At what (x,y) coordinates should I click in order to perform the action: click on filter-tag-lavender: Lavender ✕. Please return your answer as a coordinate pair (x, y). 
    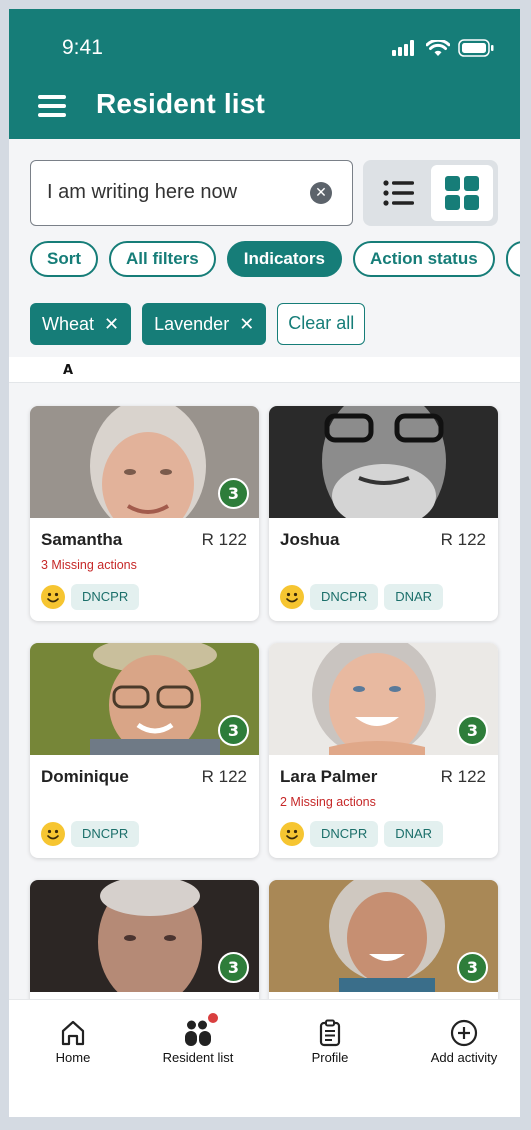
    Looking at the image, I should click on (204, 324).